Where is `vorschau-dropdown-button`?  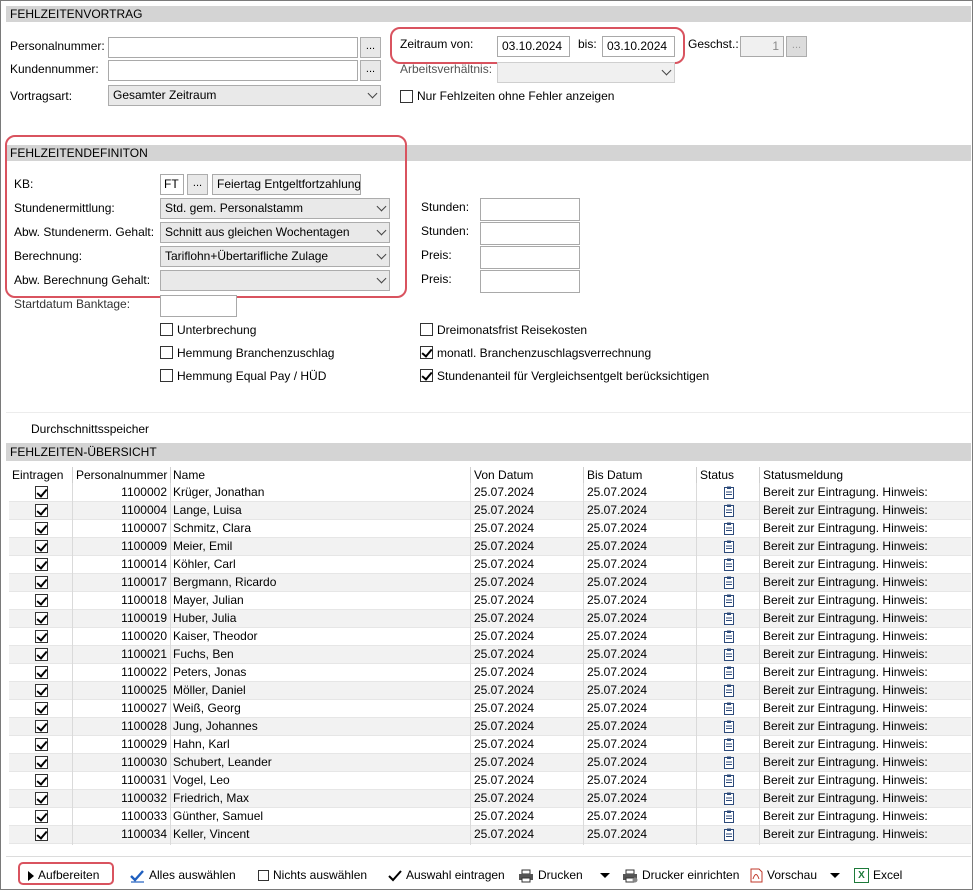
vorschau-dropdown-button is located at coordinates (835, 875).